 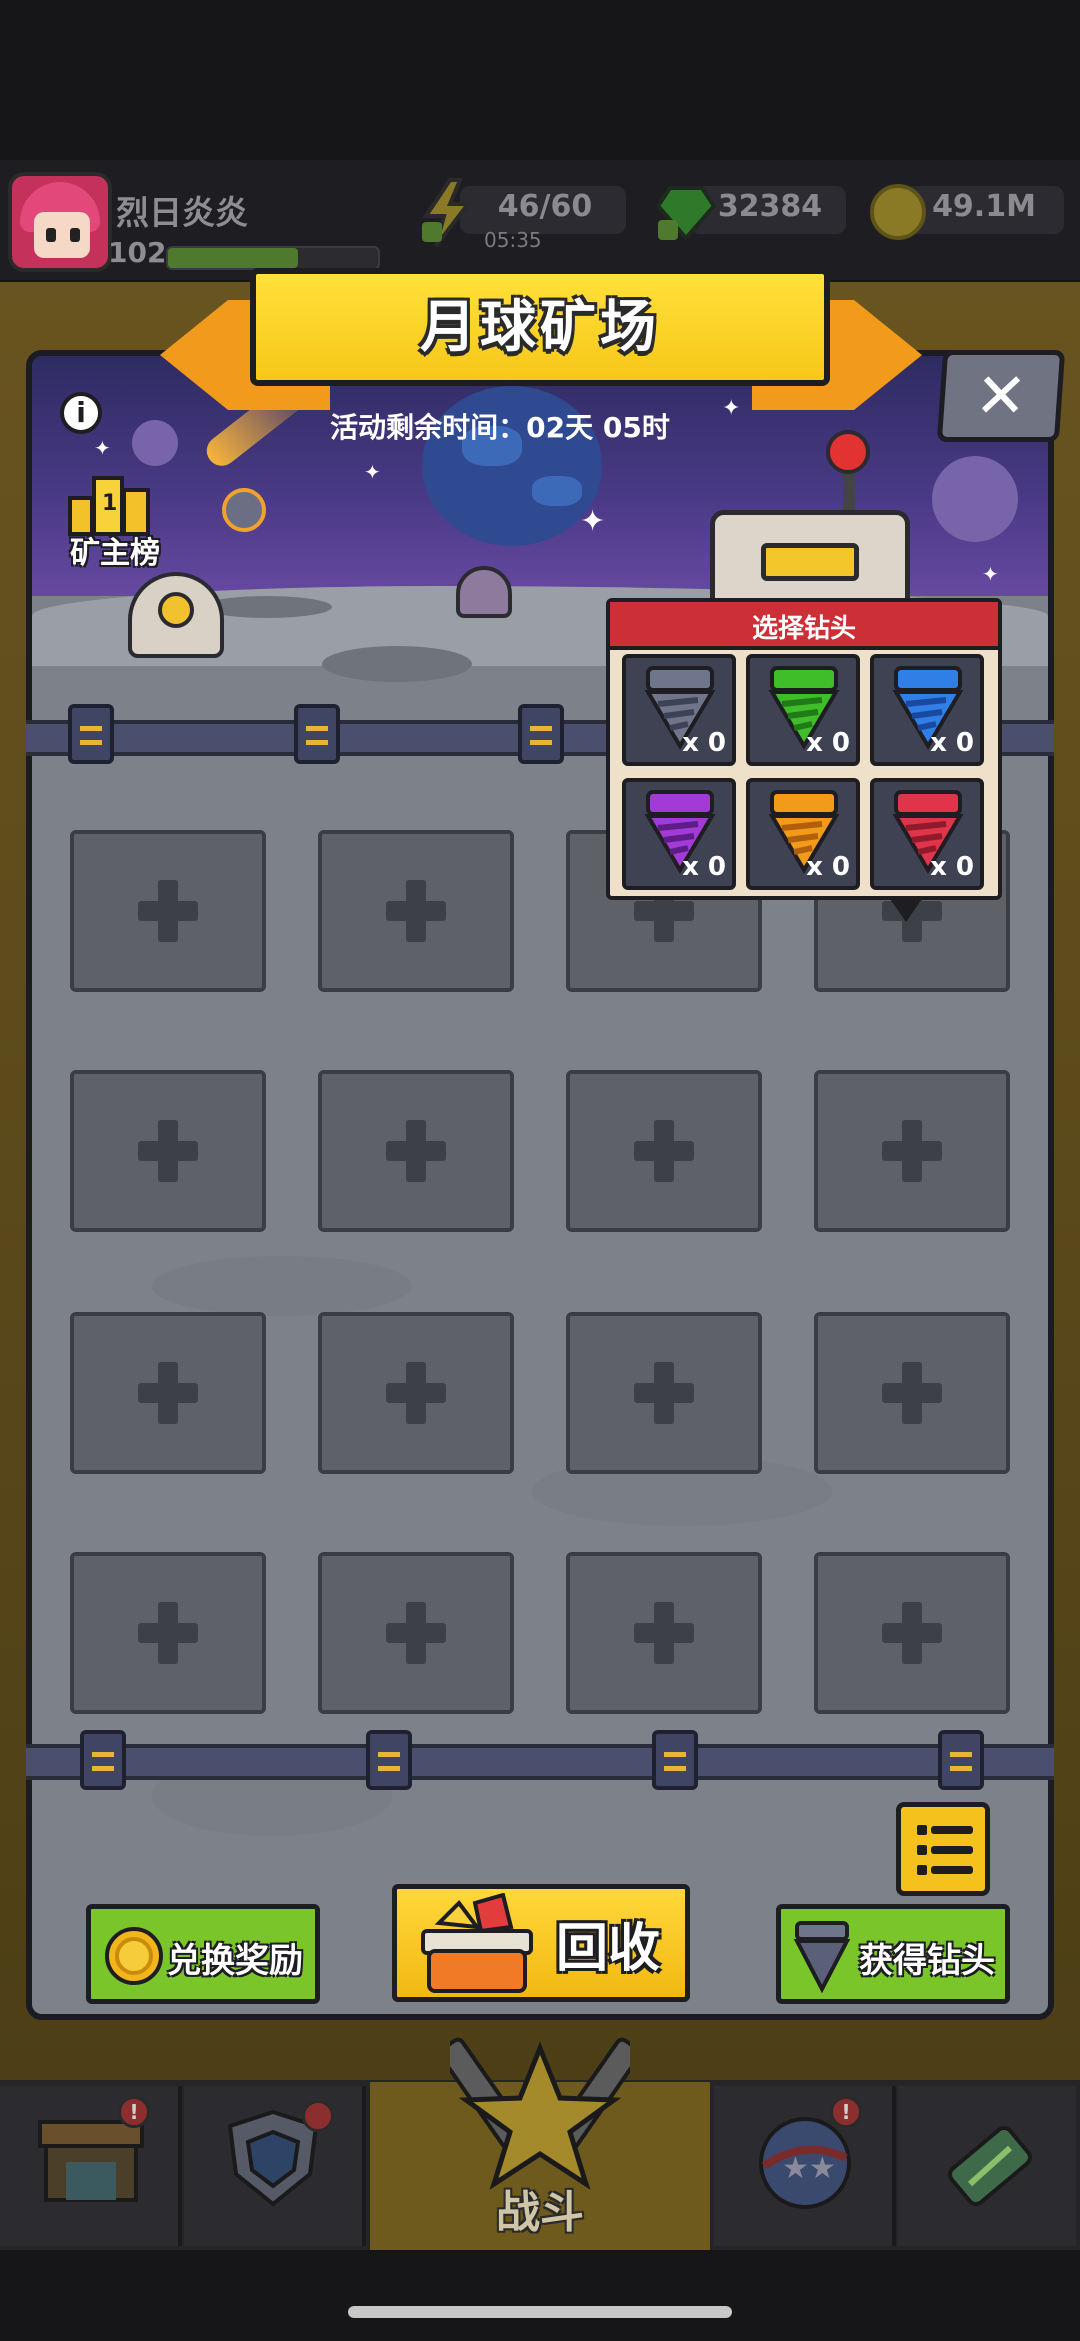 I want to click on coin-value: 49.1M, so click(x=984, y=206).